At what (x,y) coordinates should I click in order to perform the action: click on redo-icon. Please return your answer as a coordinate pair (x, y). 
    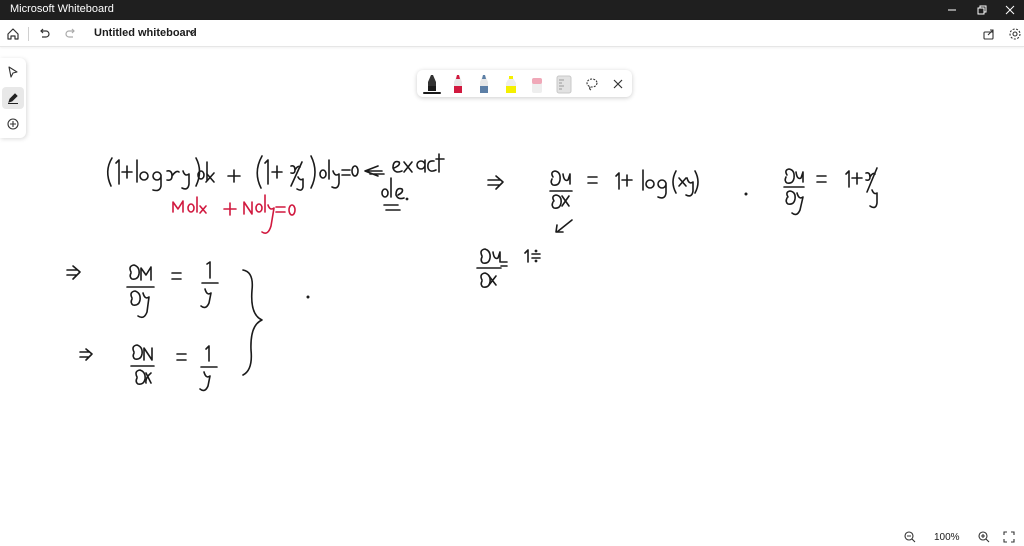
    Looking at the image, I should click on (70, 33).